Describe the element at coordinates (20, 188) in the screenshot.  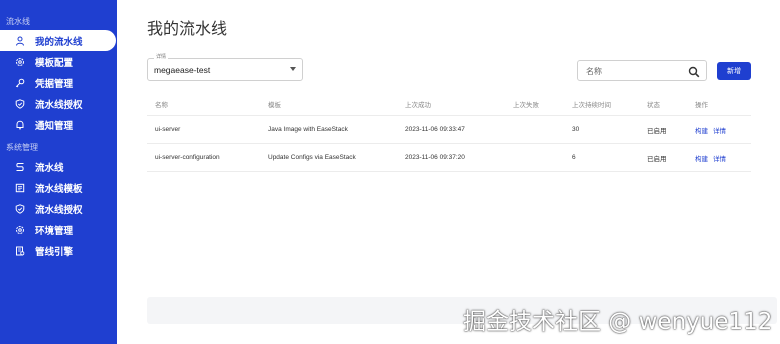
I see `template-icon` at that location.